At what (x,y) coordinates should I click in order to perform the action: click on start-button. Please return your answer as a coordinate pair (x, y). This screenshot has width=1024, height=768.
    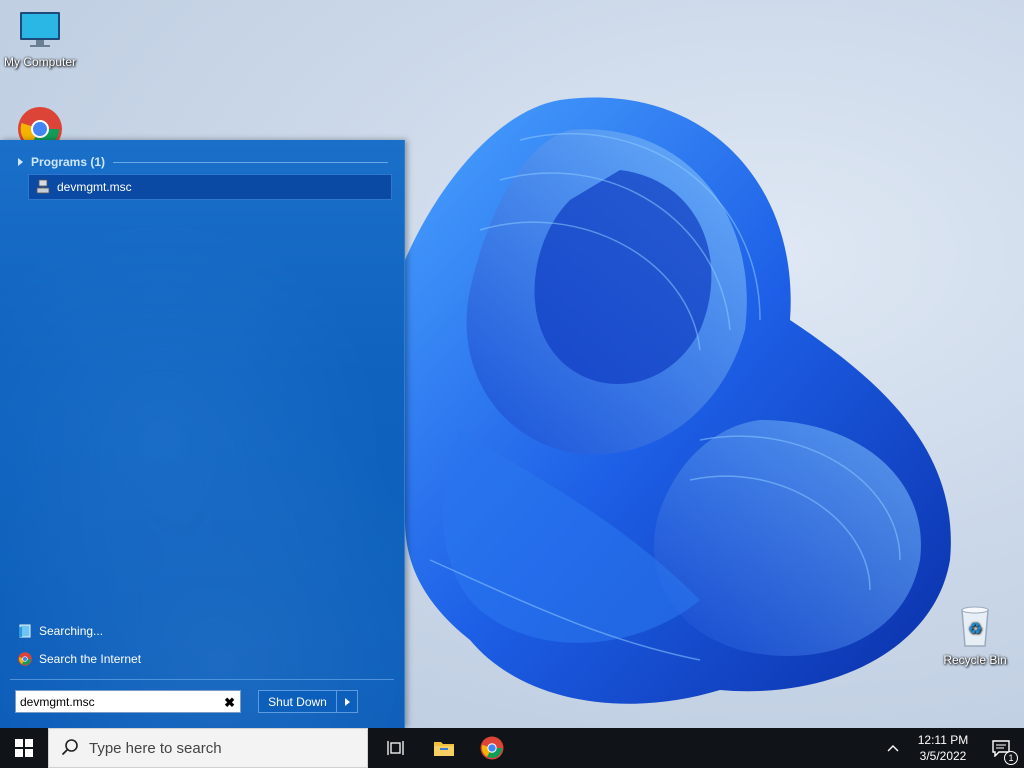
    Looking at the image, I should click on (24, 748).